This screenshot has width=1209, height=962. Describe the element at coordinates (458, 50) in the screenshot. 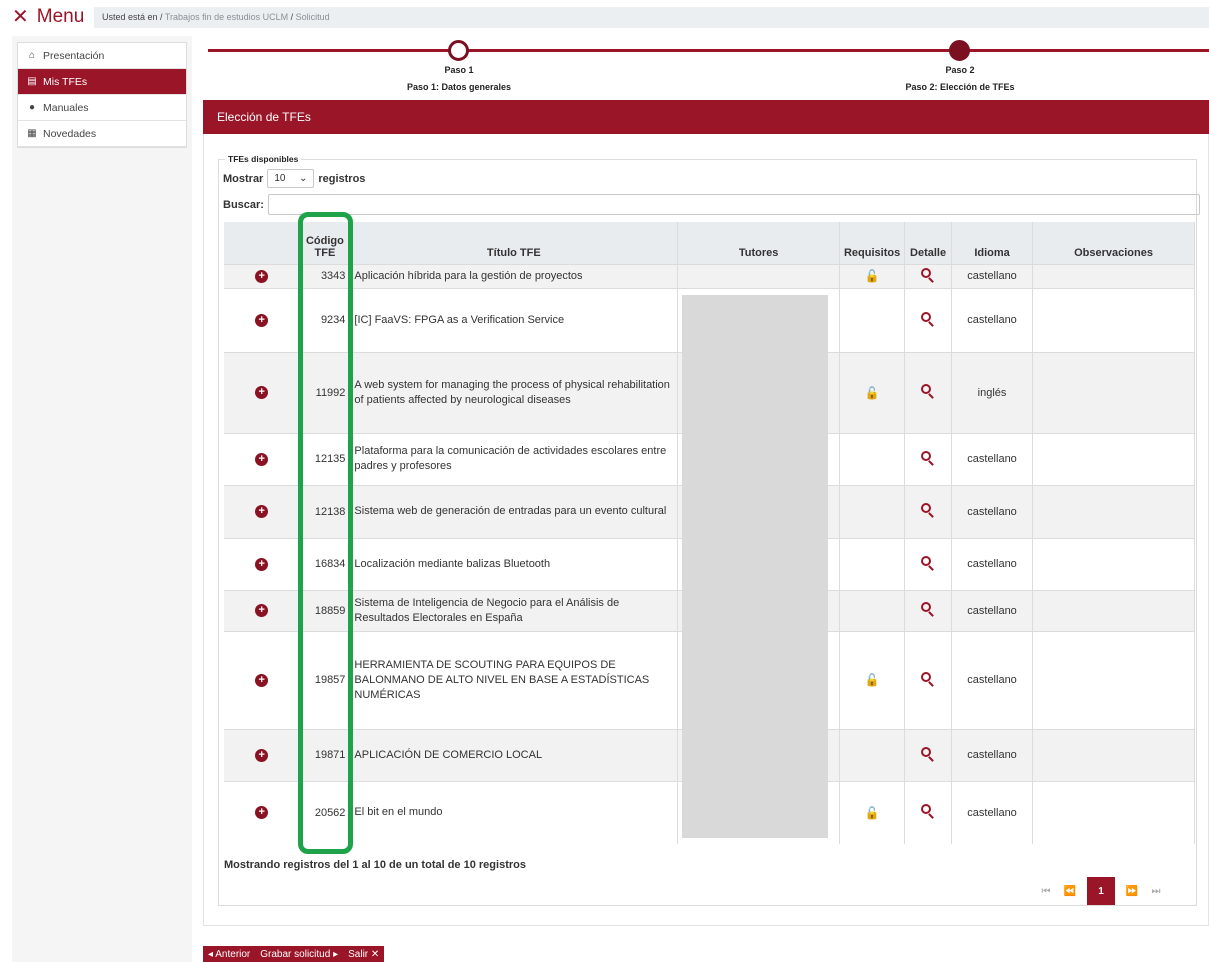

I see `step-1-indicator` at that location.